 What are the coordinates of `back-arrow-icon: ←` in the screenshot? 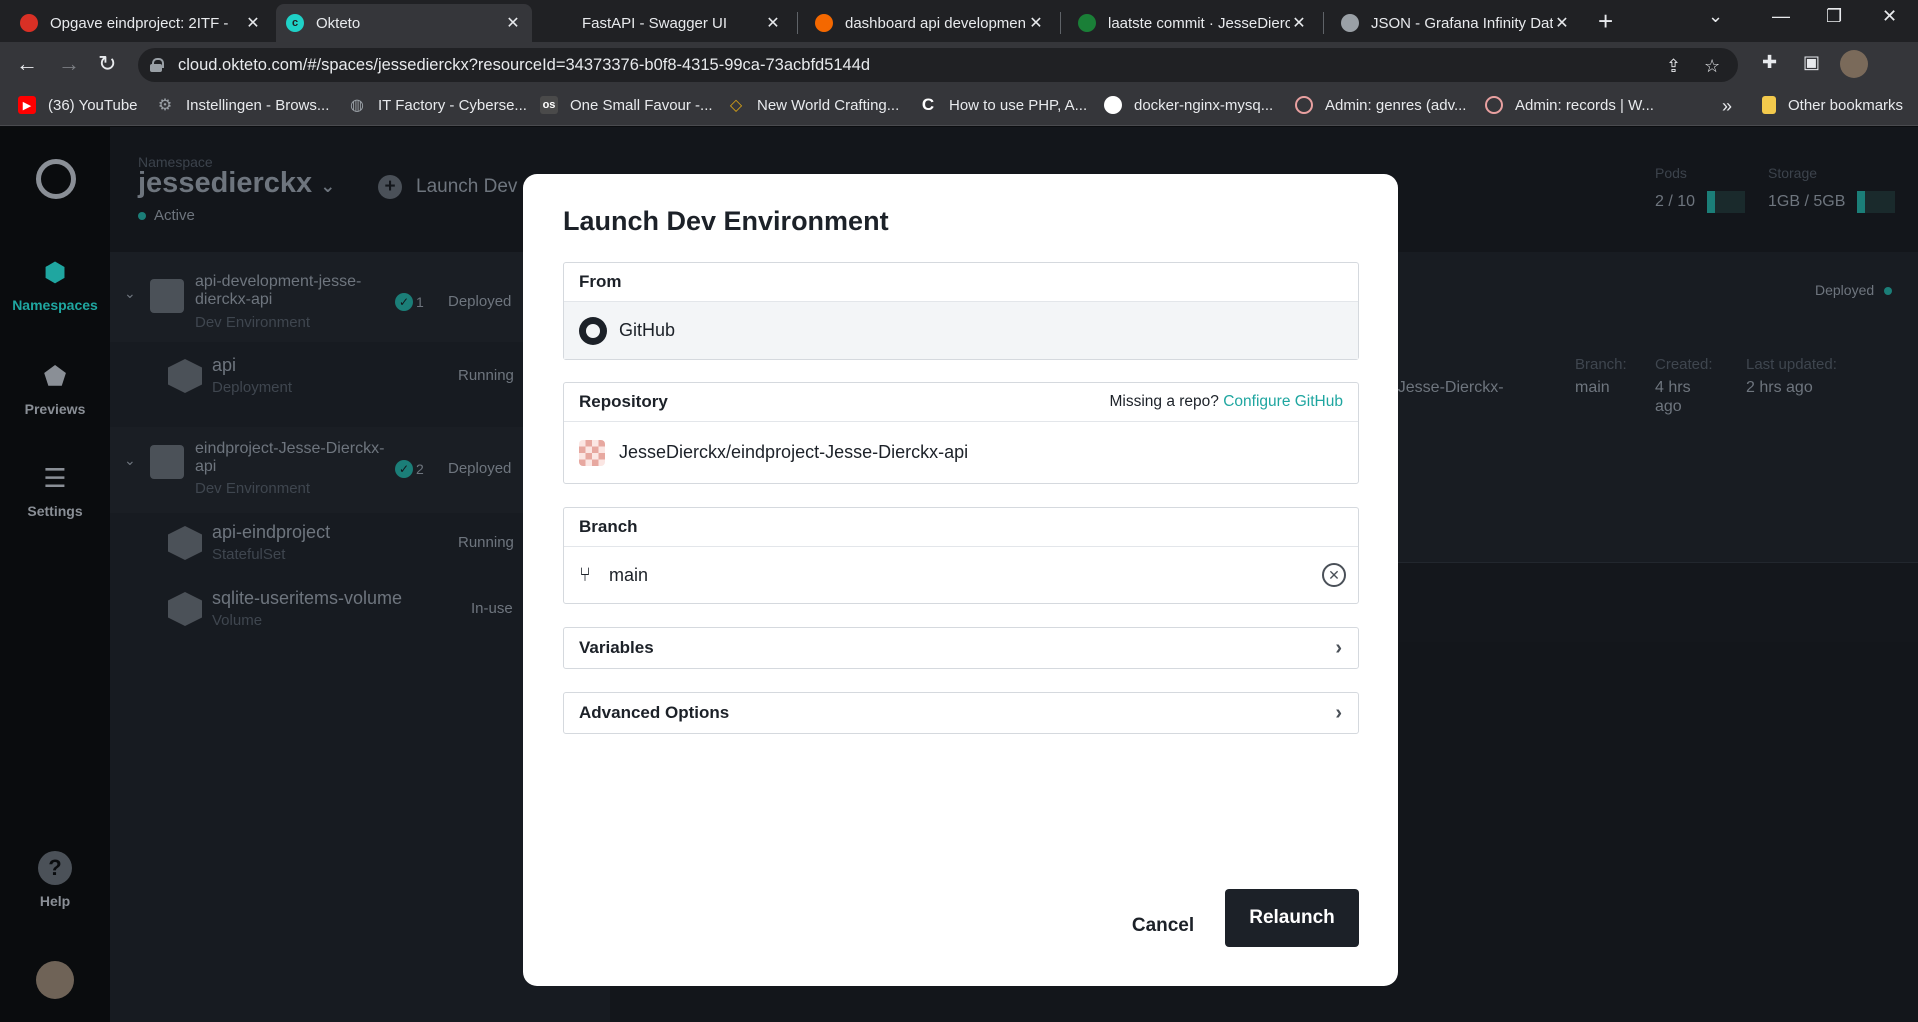 It's located at (27, 64).